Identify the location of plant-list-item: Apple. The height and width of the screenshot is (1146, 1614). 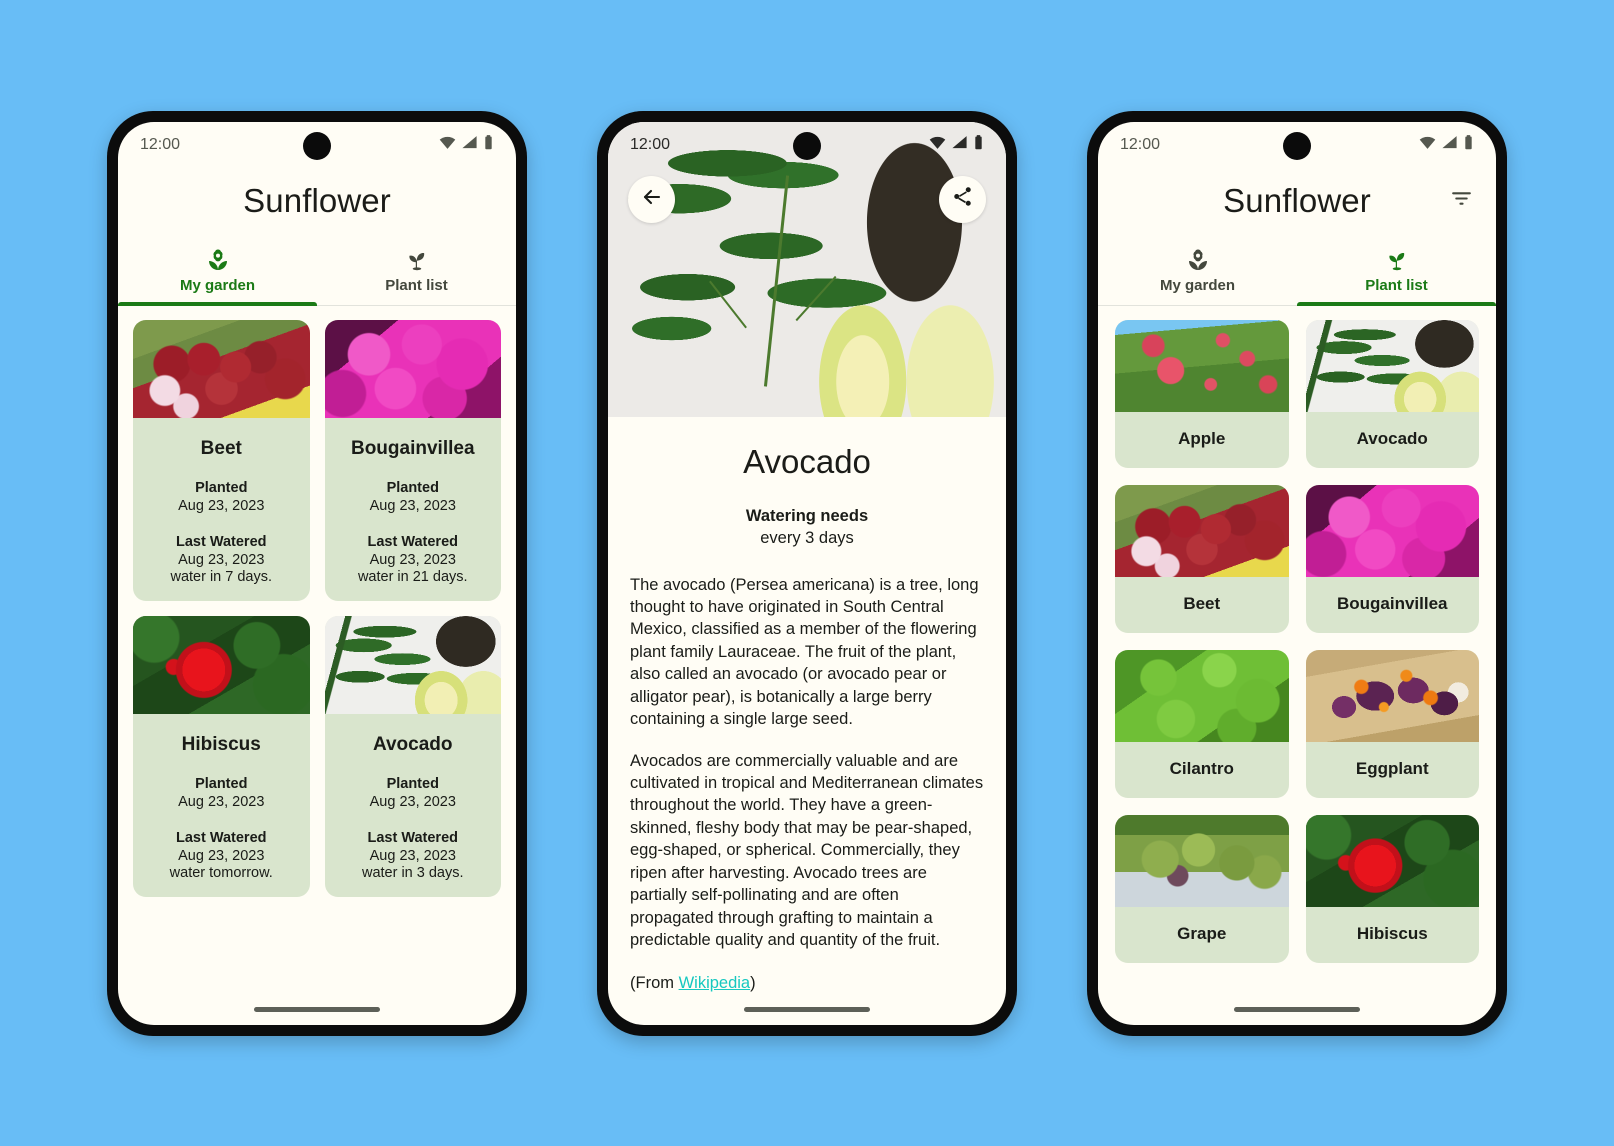
(1202, 393).